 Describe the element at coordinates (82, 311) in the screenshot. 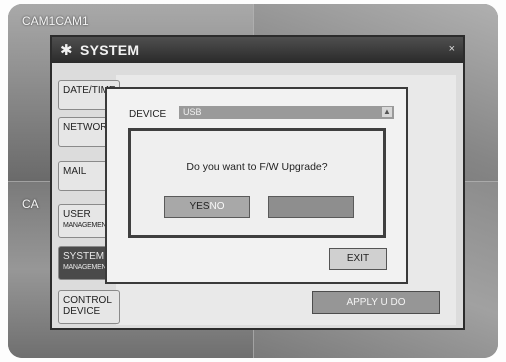

I see `sidebar-item-sublabel: DEVICE` at that location.